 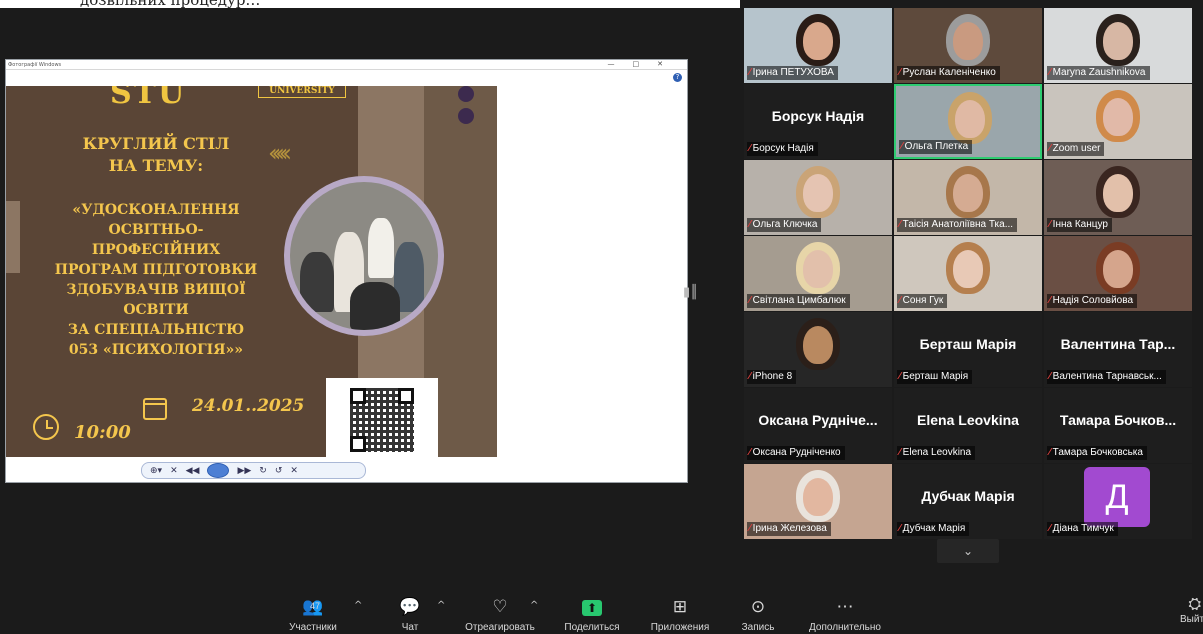 I want to click on participant-name: Ірина ПЕТУХОВА, so click(x=793, y=72).